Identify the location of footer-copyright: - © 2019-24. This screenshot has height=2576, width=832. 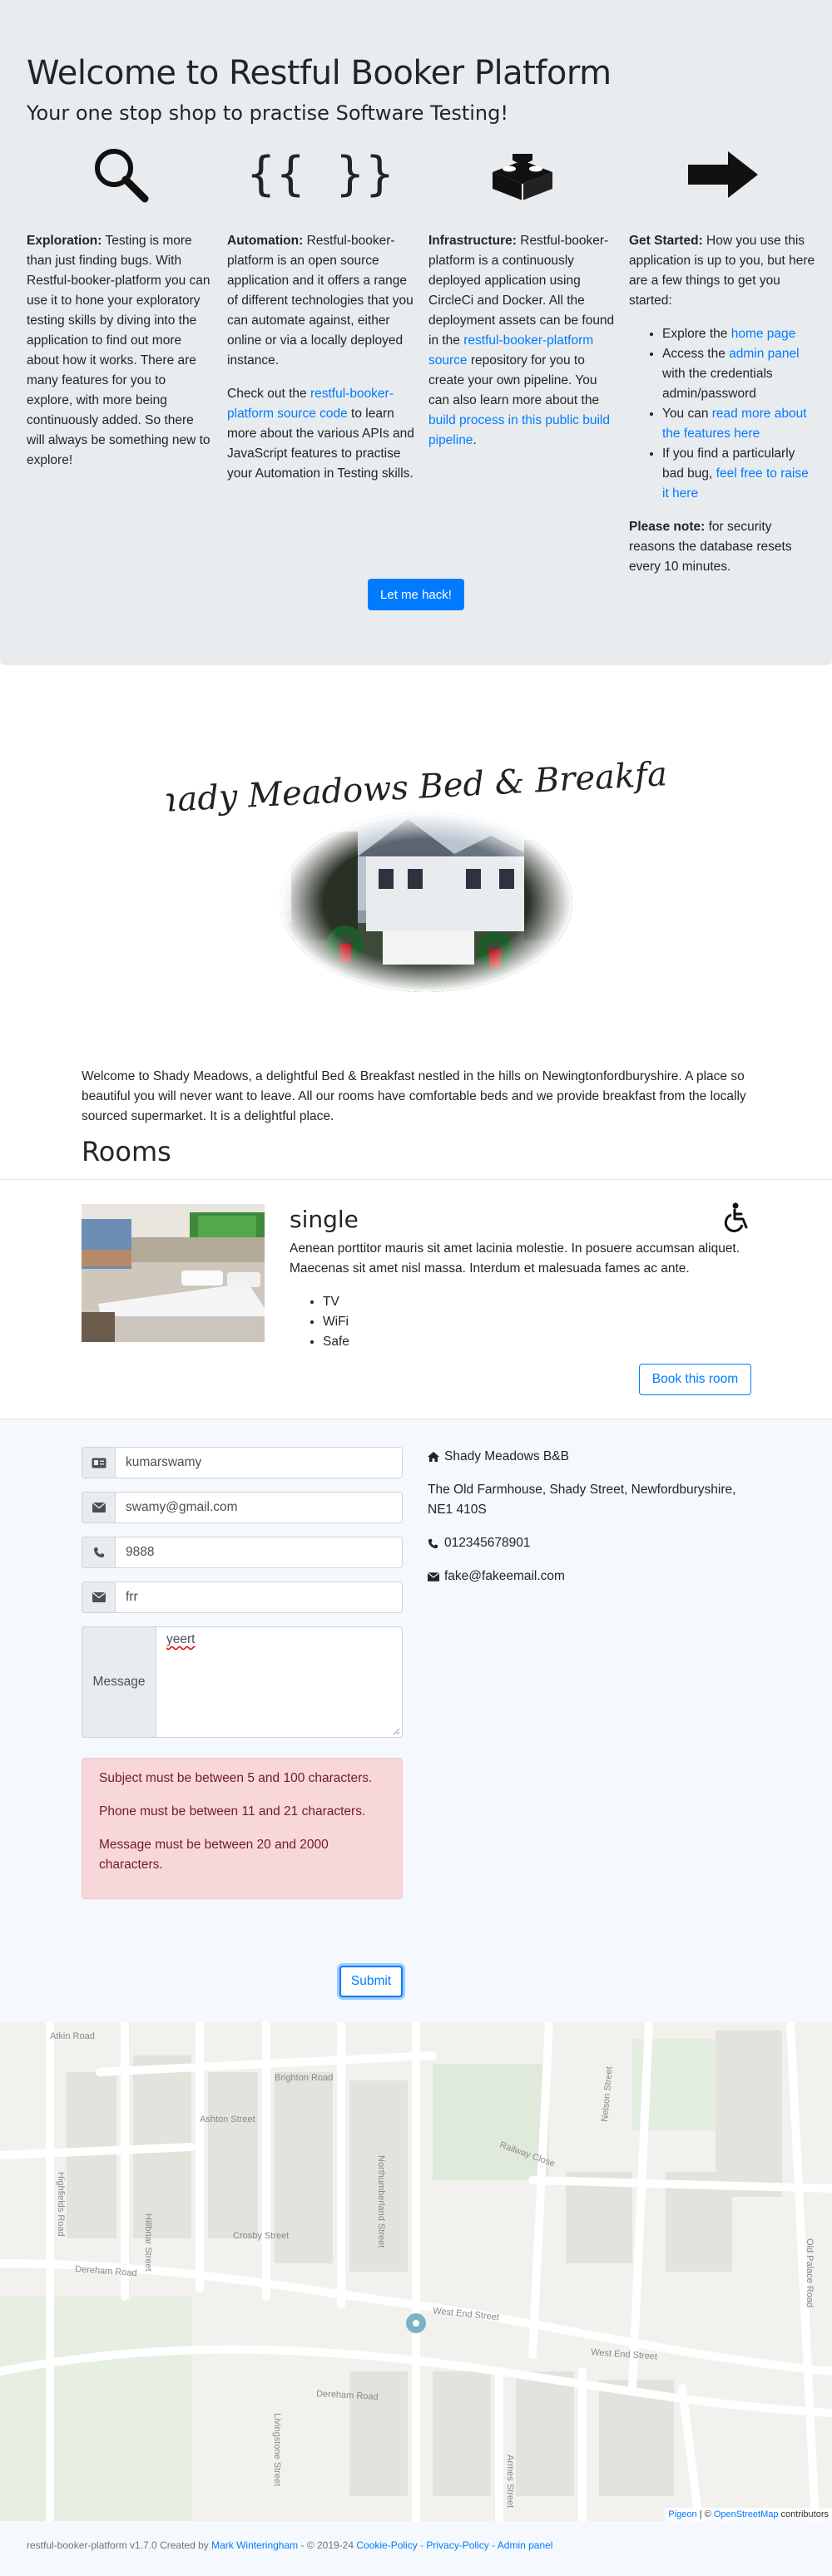
(327, 2545).